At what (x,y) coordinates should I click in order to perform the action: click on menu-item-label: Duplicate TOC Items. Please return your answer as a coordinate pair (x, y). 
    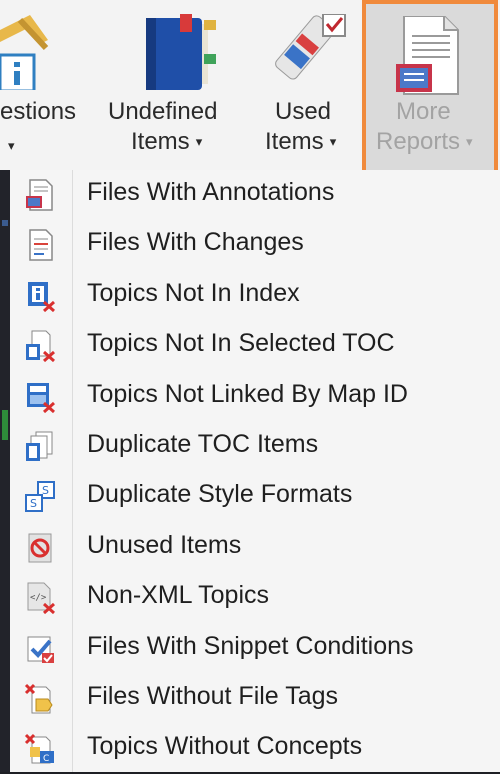
    Looking at the image, I should click on (203, 444).